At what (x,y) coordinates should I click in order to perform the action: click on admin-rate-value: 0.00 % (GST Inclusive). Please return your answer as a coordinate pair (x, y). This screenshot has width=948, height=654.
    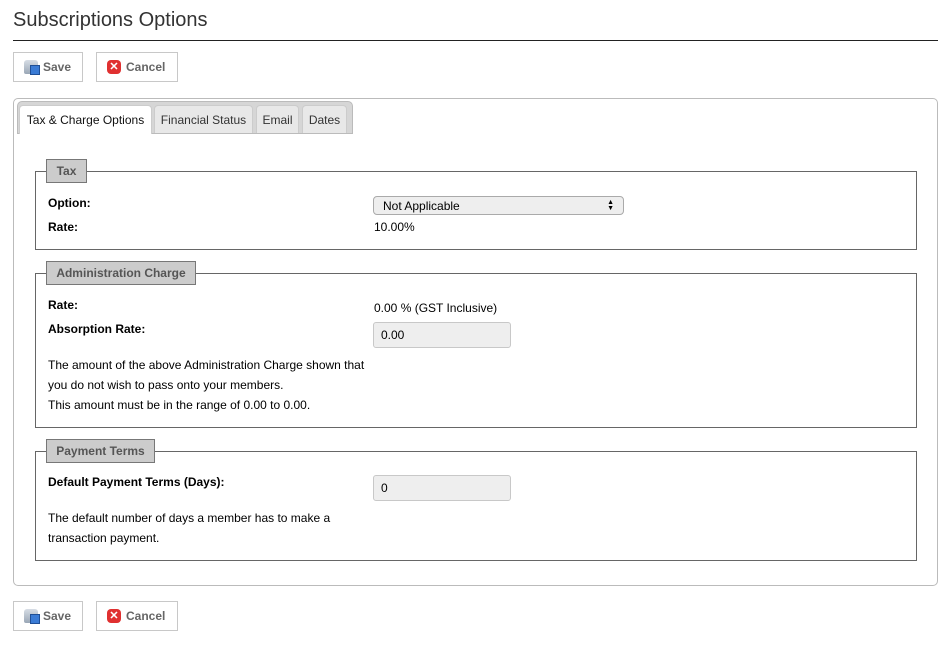
    Looking at the image, I should click on (436, 308).